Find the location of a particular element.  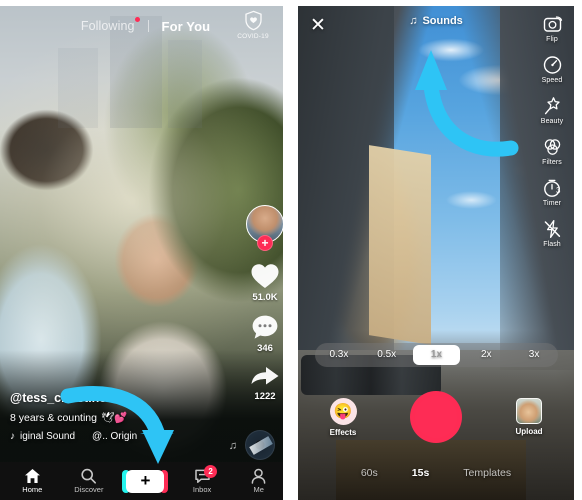

plus-icon: + is located at coordinates (145, 480).